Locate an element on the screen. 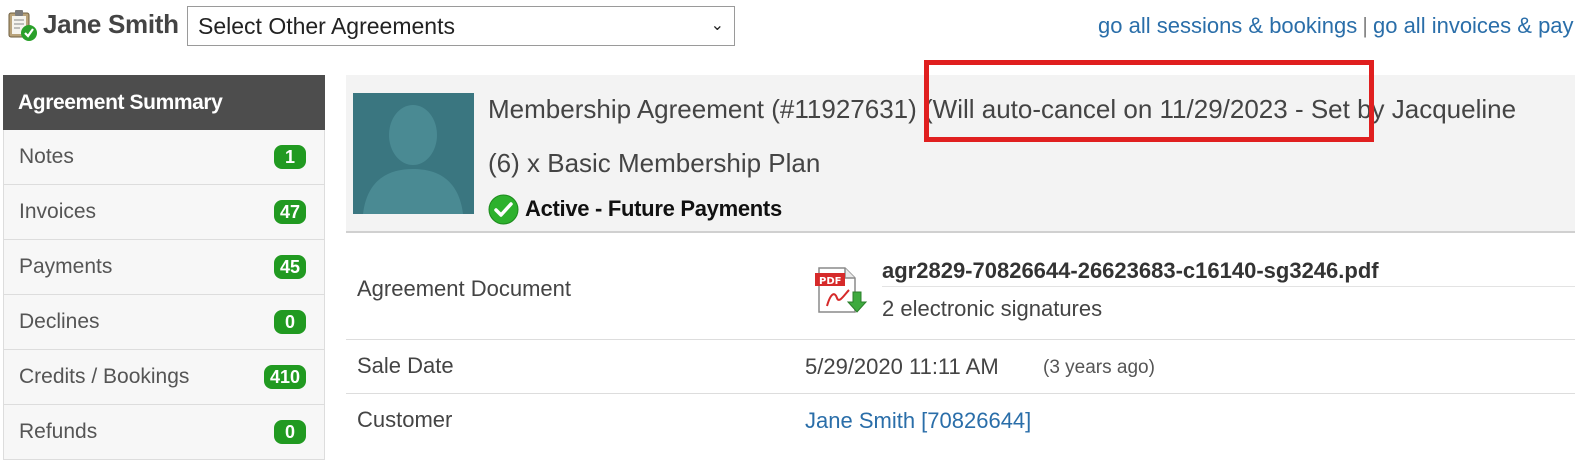 The height and width of the screenshot is (460, 1575). link-all-sessions-bookings: go all sessions & bookings is located at coordinates (1227, 25).